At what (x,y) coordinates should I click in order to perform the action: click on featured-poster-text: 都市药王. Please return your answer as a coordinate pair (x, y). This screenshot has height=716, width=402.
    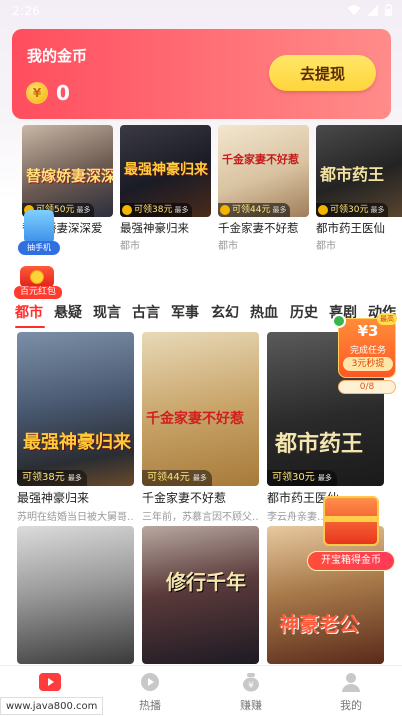
    Looking at the image, I should click on (352, 174).